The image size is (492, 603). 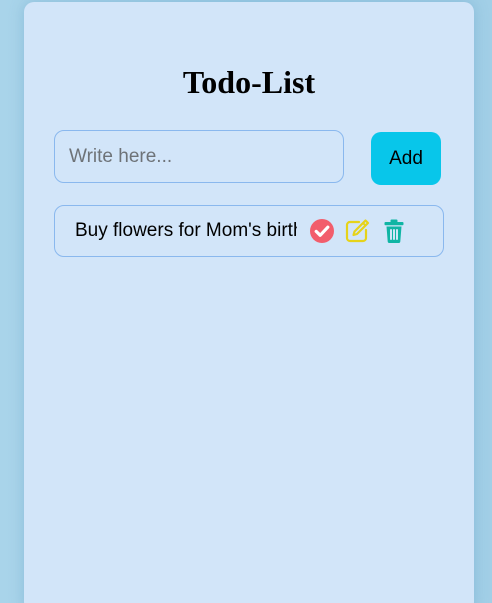 What do you see at coordinates (322, 231) in the screenshot?
I see `check-circle-icon` at bounding box center [322, 231].